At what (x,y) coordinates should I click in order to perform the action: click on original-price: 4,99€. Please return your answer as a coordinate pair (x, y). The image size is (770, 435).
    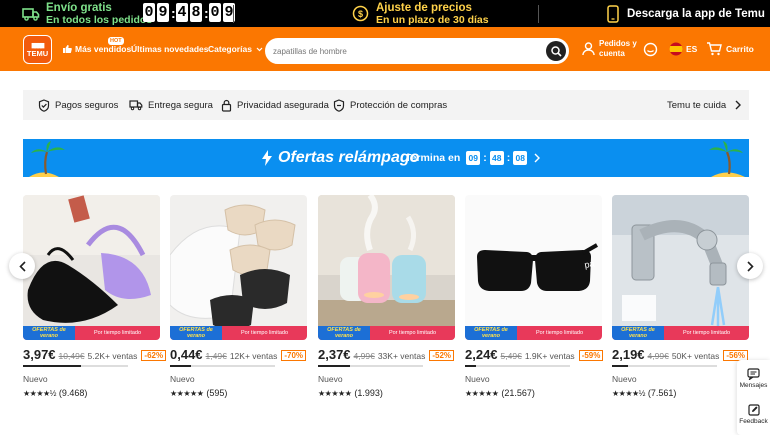
    Looking at the image, I should click on (364, 356).